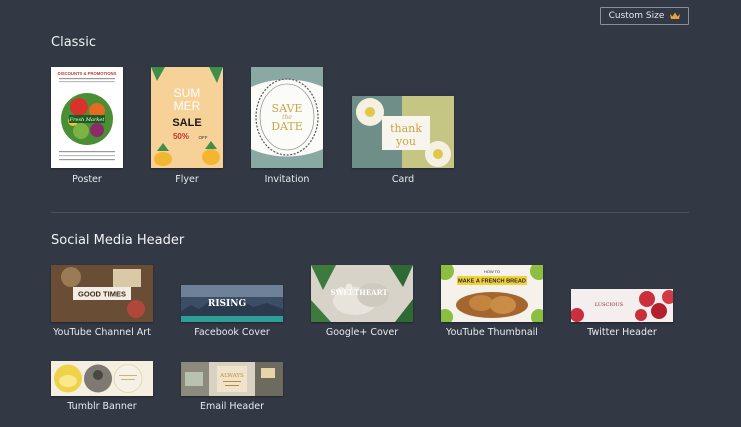  Describe the element at coordinates (187, 93) in the screenshot. I see `flyer-word-1: SUM` at that location.